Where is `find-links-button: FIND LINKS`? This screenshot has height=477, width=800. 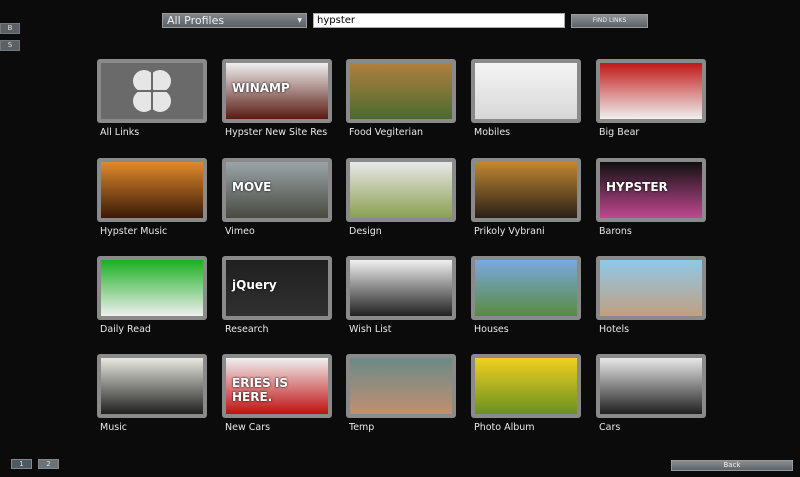 find-links-button: FIND LINKS is located at coordinates (609, 21).